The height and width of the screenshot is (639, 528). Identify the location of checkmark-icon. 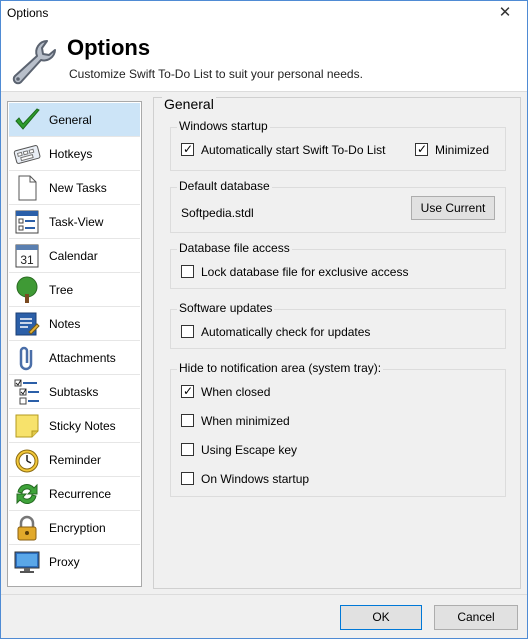
(27, 119).